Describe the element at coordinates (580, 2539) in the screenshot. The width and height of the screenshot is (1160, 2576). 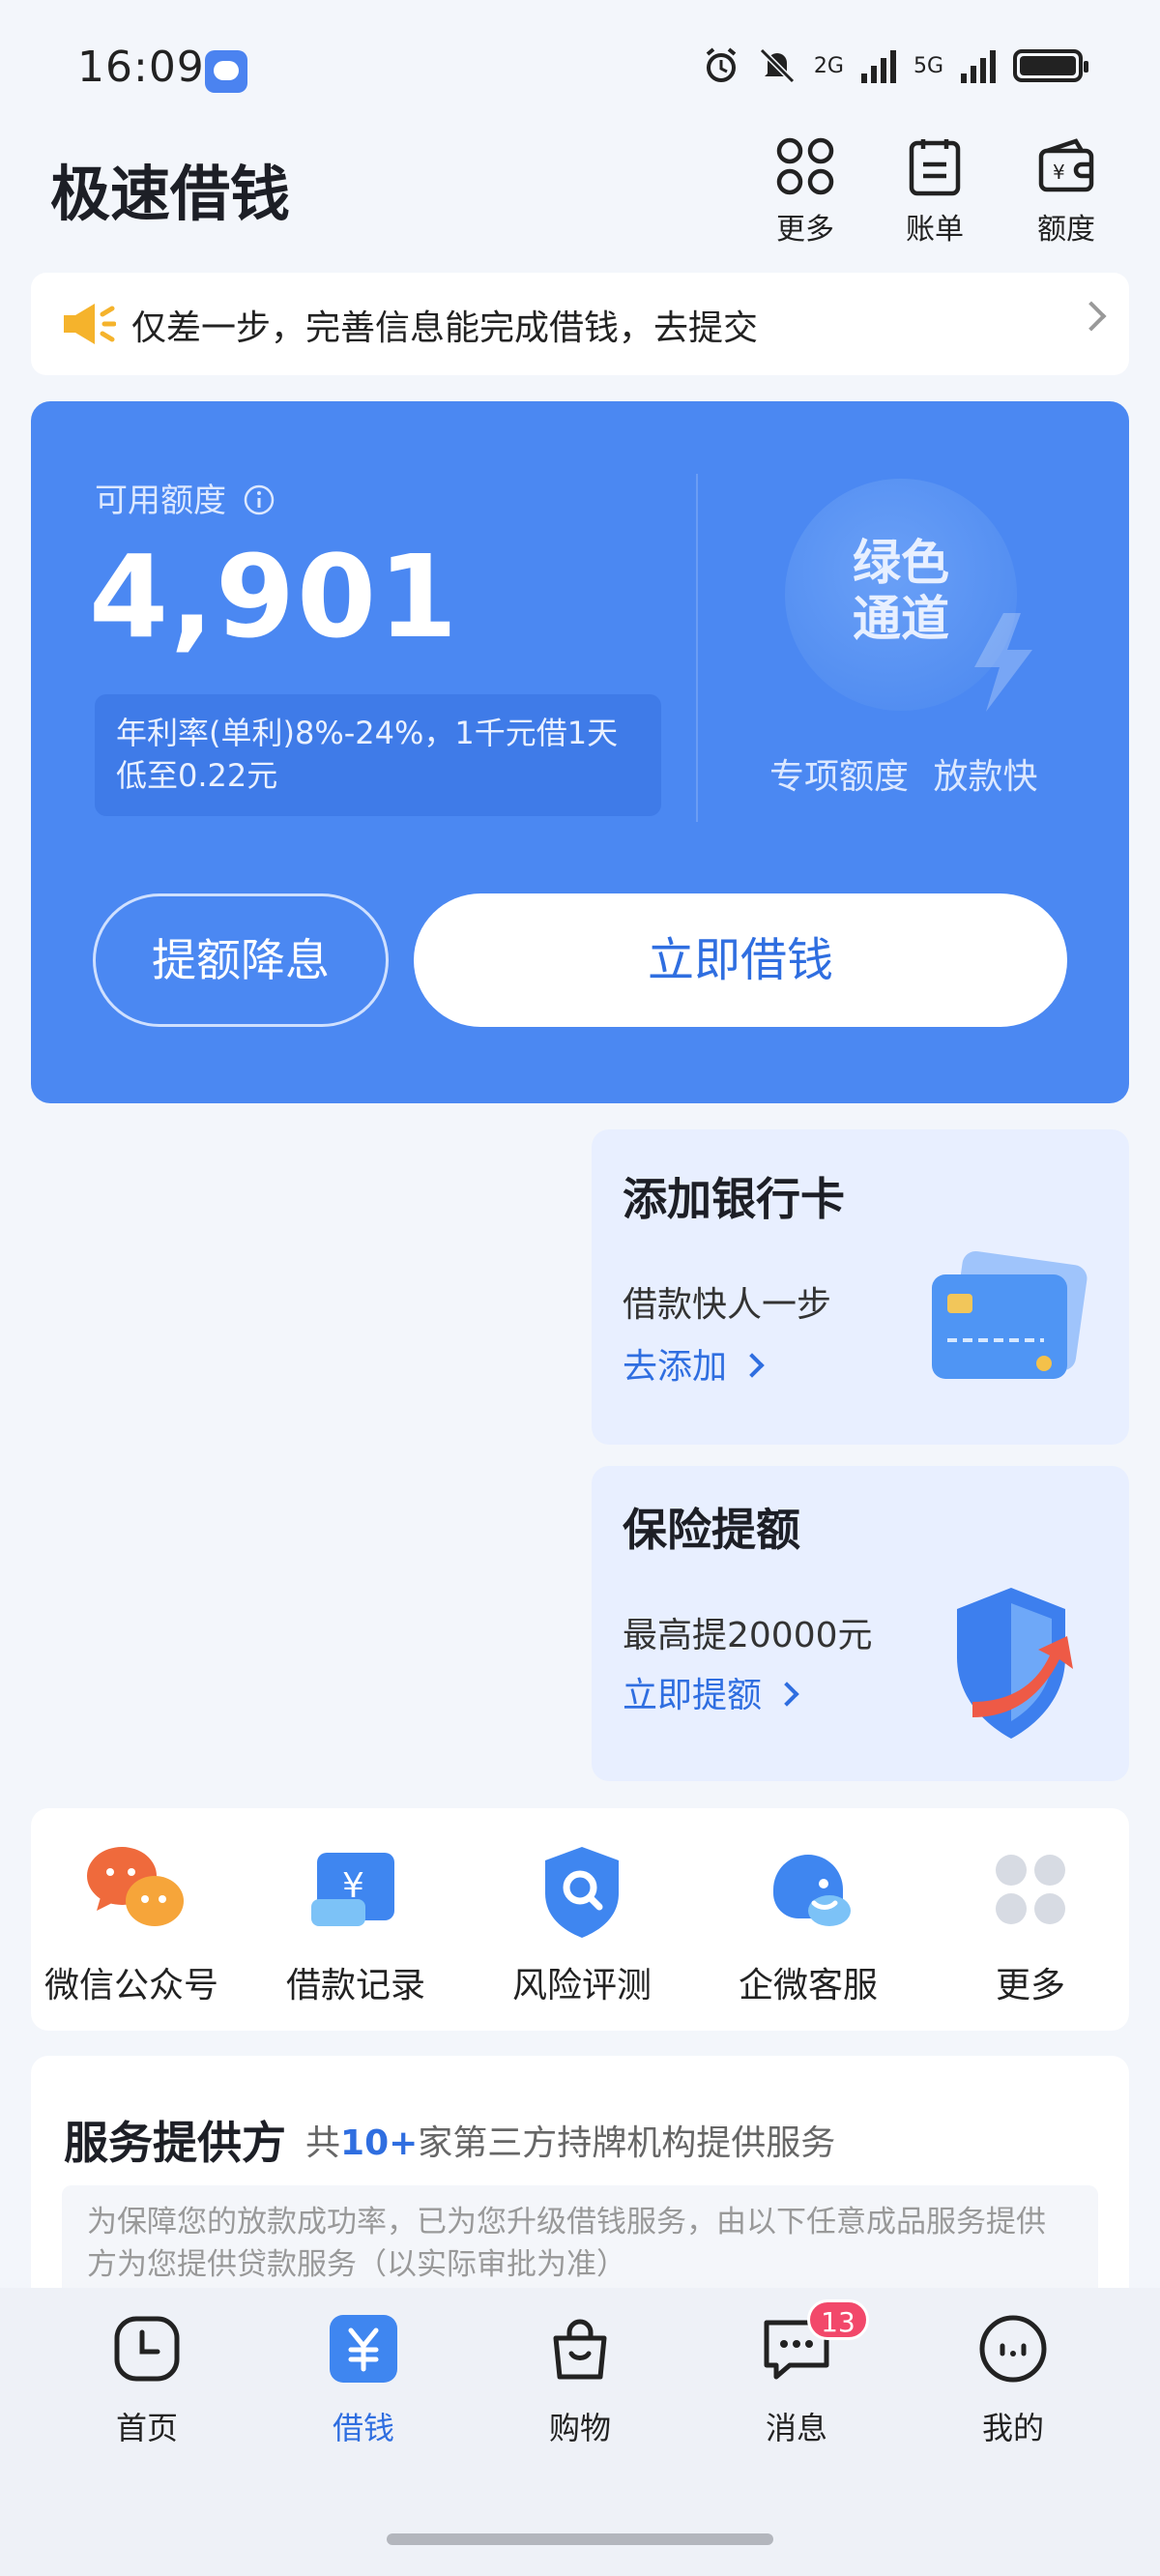
I see `home-indicator` at that location.